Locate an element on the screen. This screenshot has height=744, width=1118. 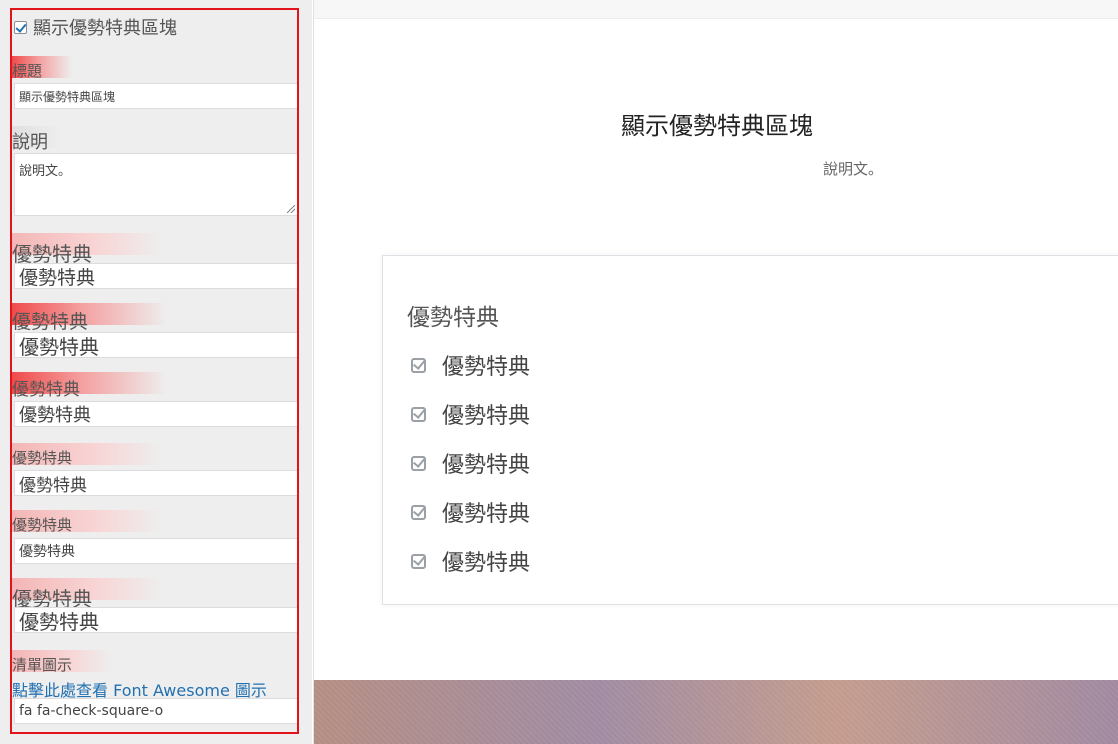
hero-image-strip is located at coordinates (716, 712).